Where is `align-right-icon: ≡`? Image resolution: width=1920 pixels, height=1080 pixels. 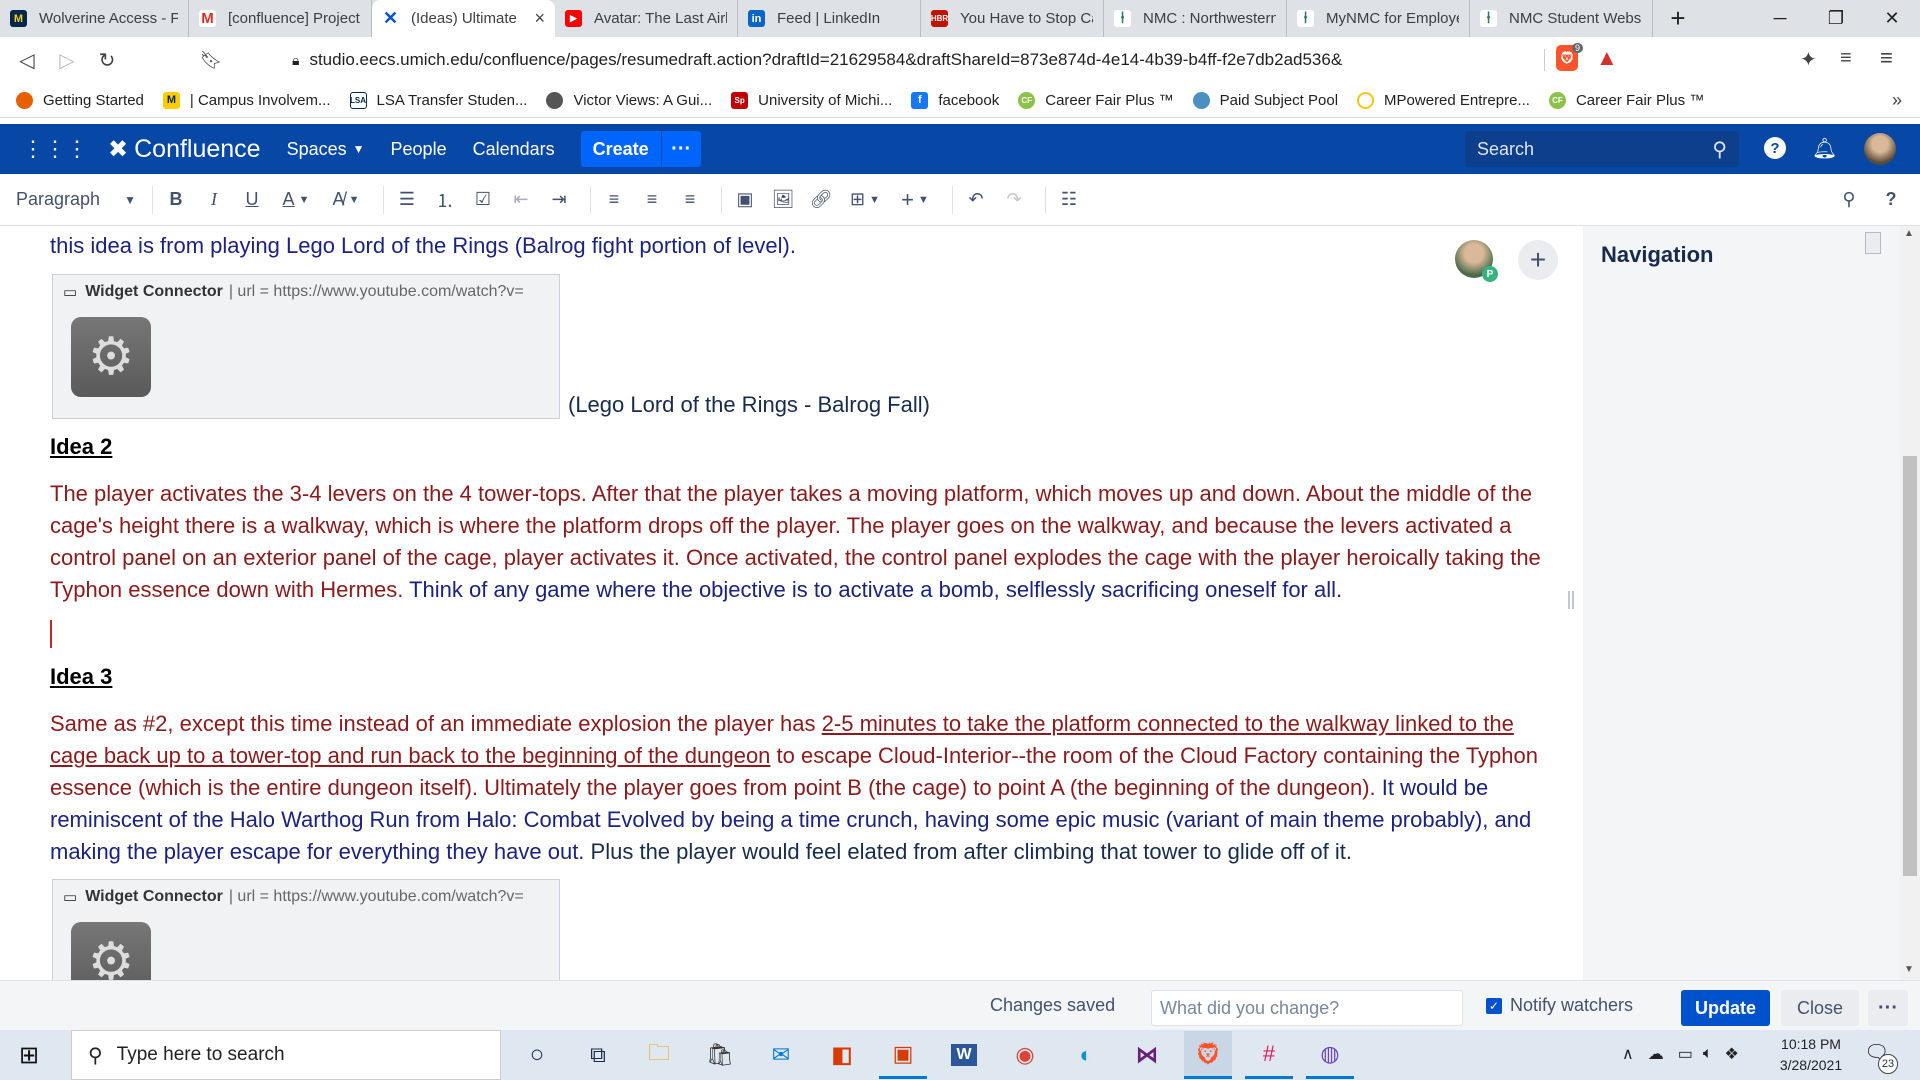 align-right-icon: ≡ is located at coordinates (690, 200).